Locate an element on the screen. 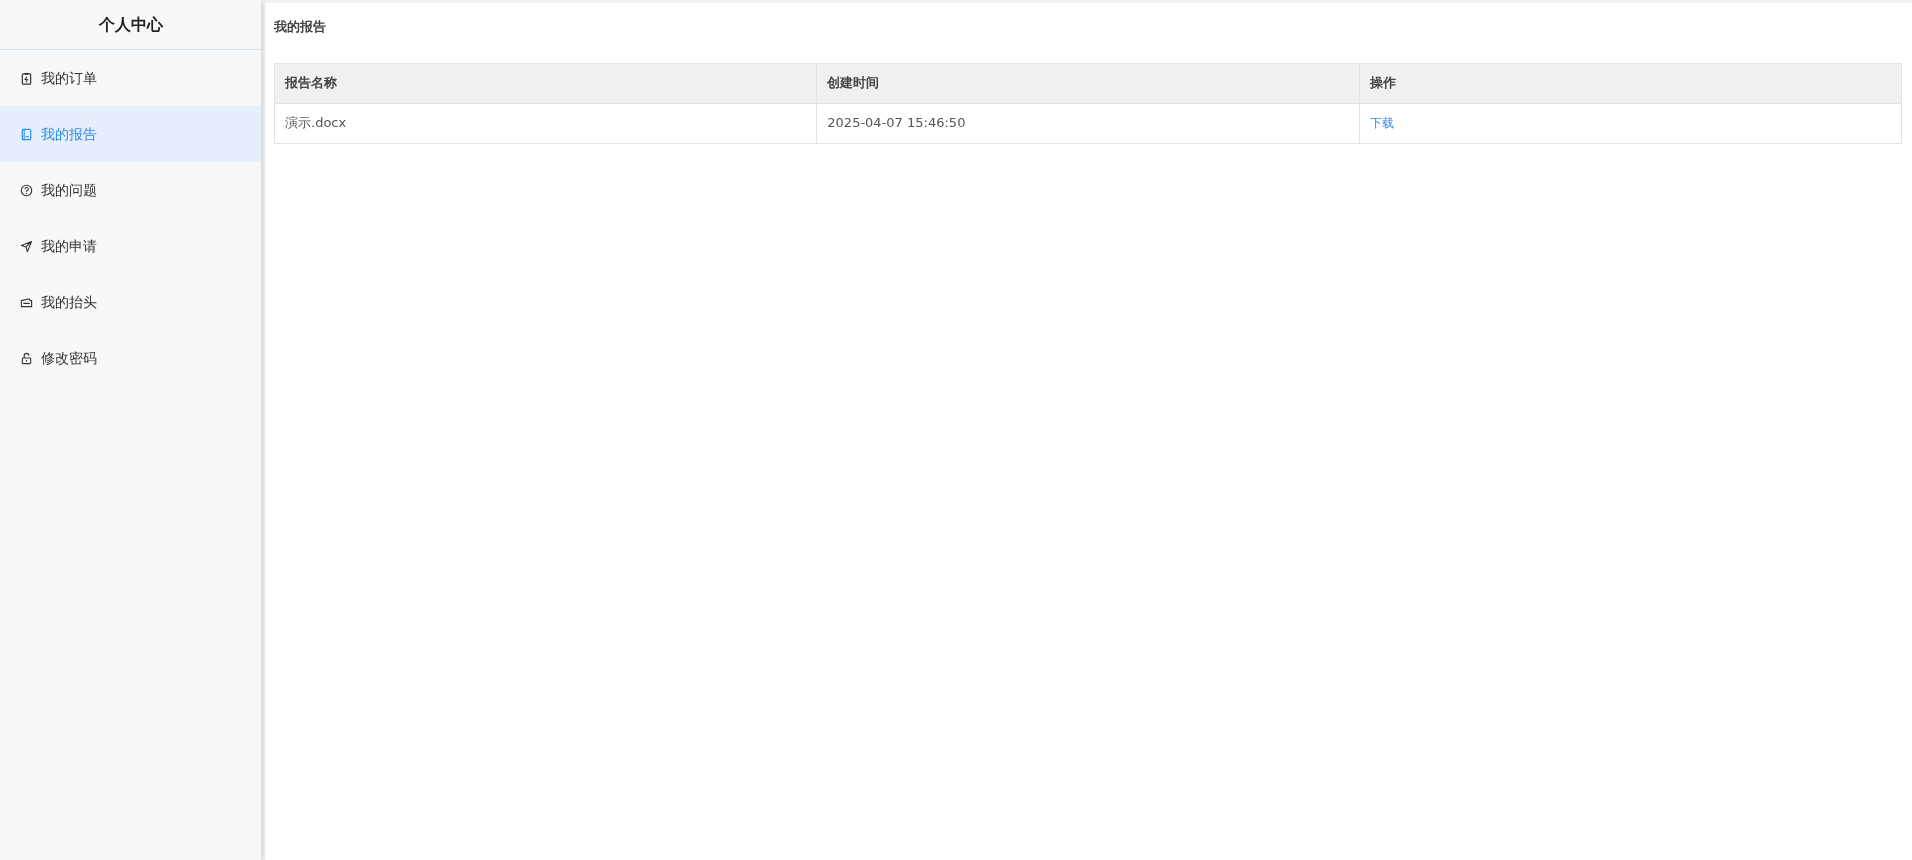  table-cell: 2025-04-07 15:46:50 is located at coordinates (1088, 123).